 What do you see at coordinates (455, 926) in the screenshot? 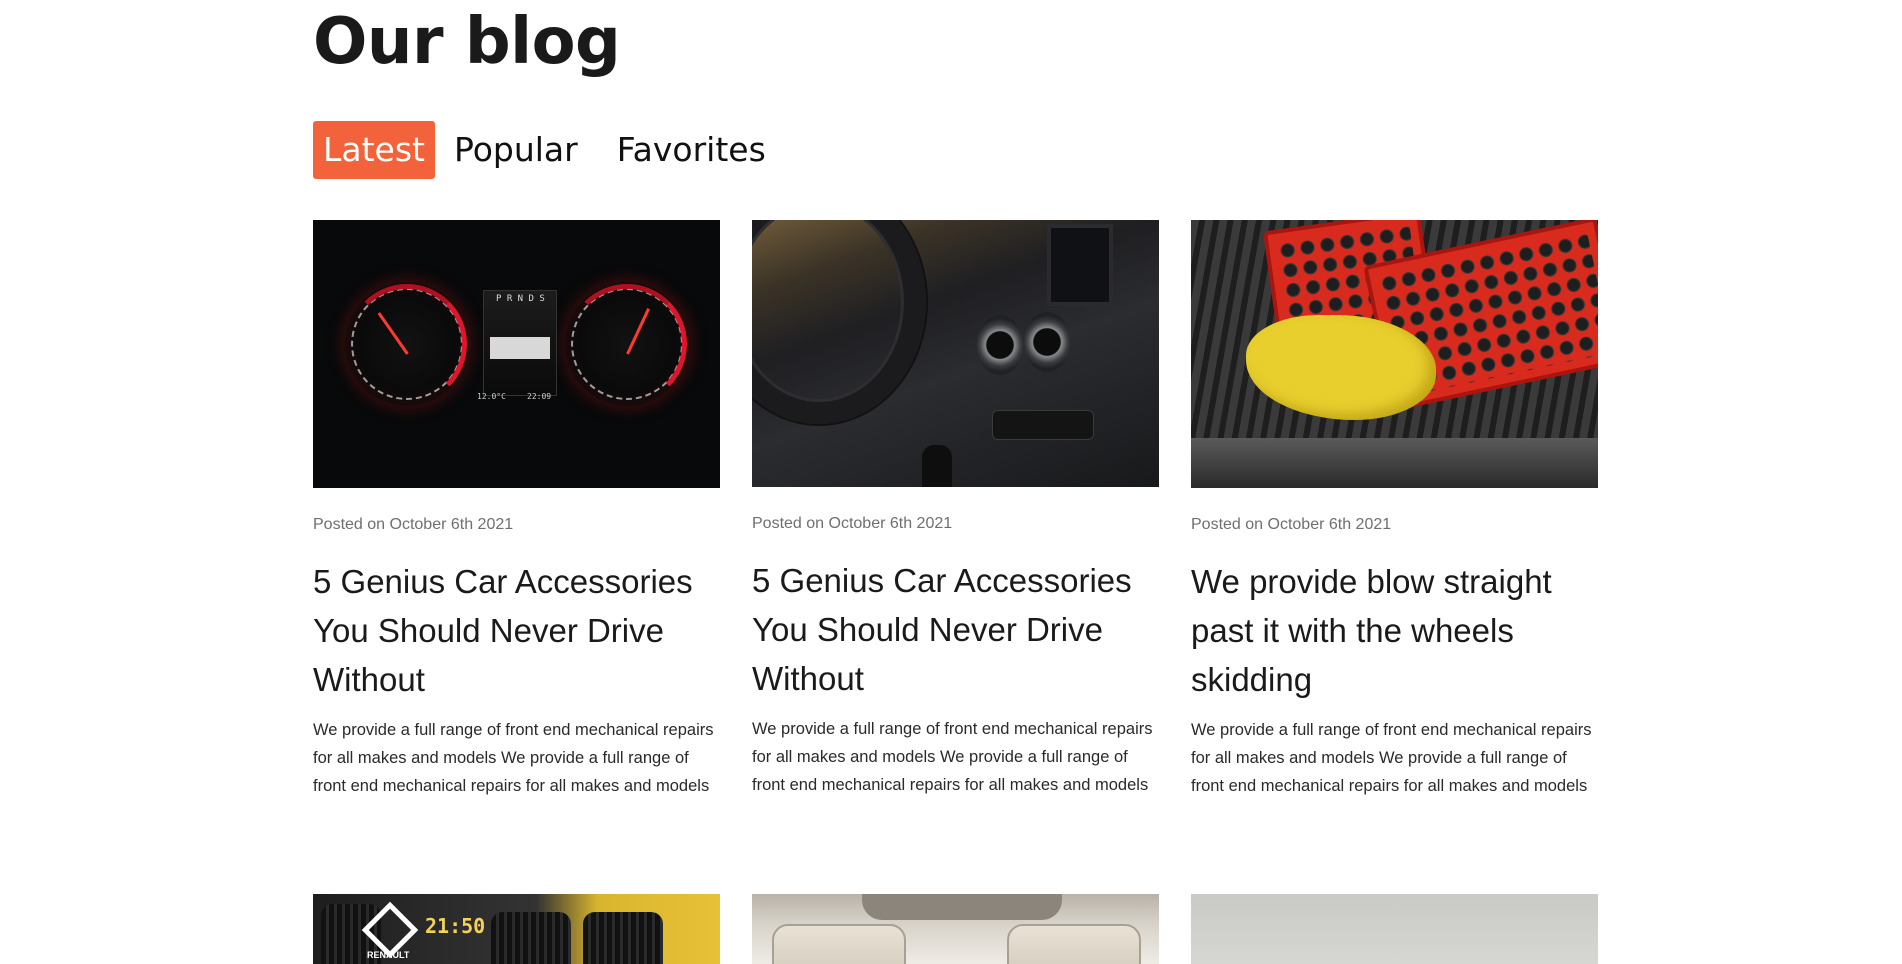
I see `wall-clock: 21:50` at bounding box center [455, 926].